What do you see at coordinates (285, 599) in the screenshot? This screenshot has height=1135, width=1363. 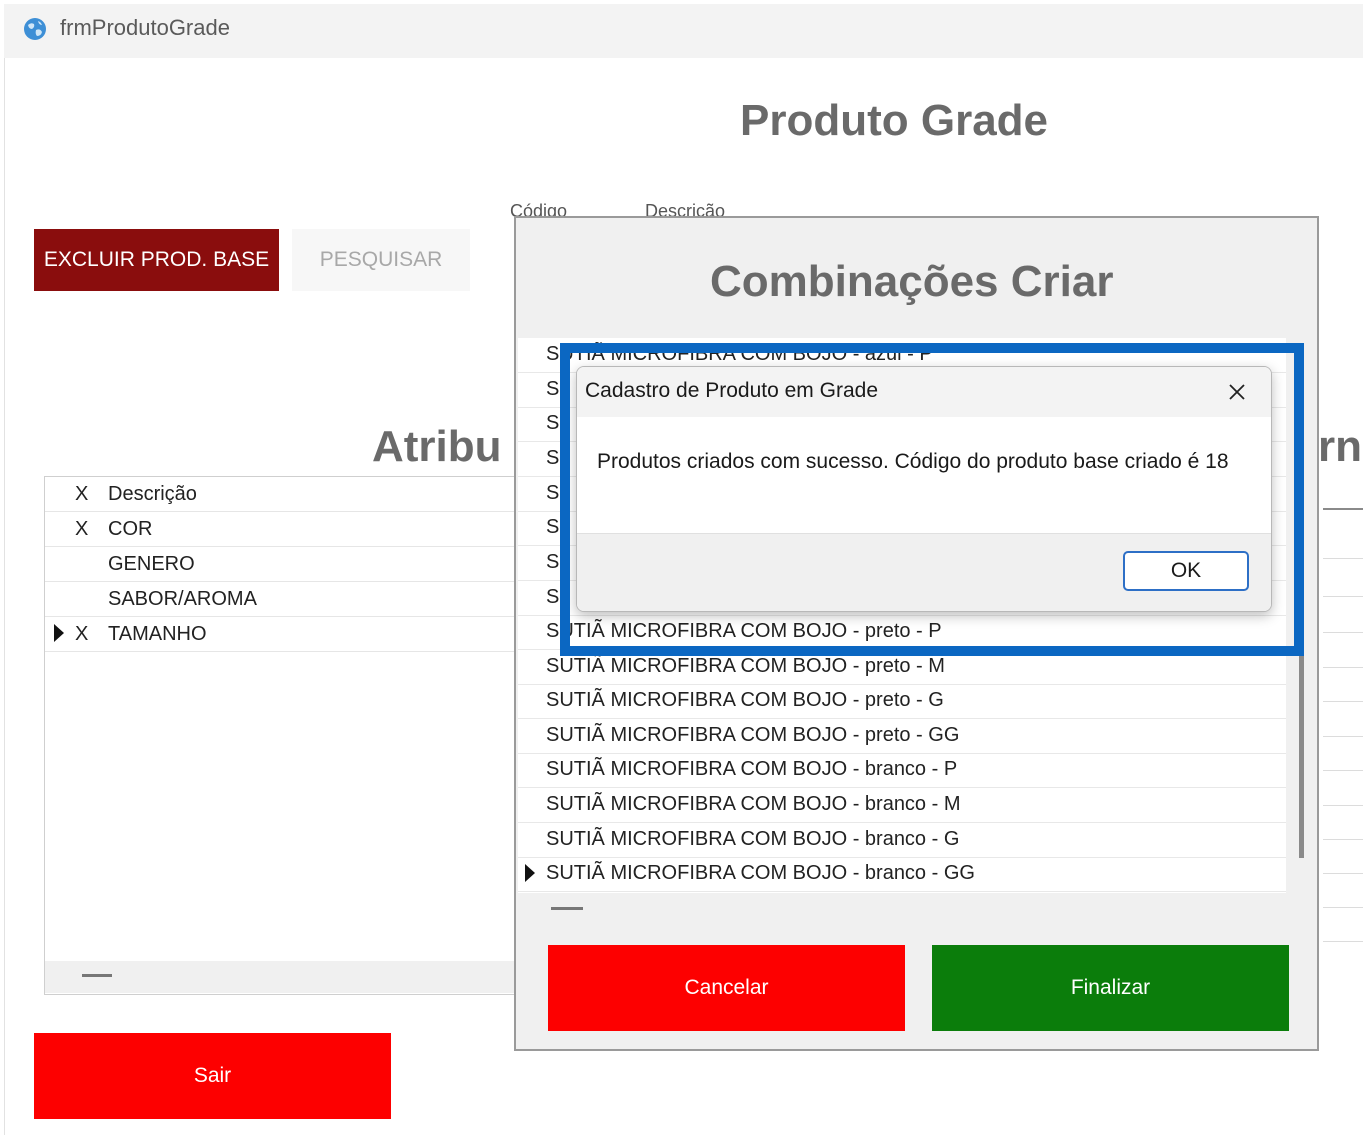 I see `table-row: SABOR/AROMA` at bounding box center [285, 599].